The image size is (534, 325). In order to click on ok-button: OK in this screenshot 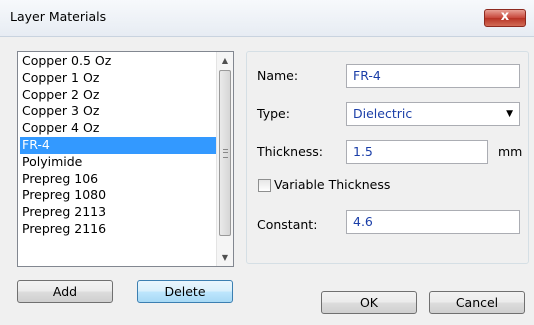, I will do `click(369, 302)`.